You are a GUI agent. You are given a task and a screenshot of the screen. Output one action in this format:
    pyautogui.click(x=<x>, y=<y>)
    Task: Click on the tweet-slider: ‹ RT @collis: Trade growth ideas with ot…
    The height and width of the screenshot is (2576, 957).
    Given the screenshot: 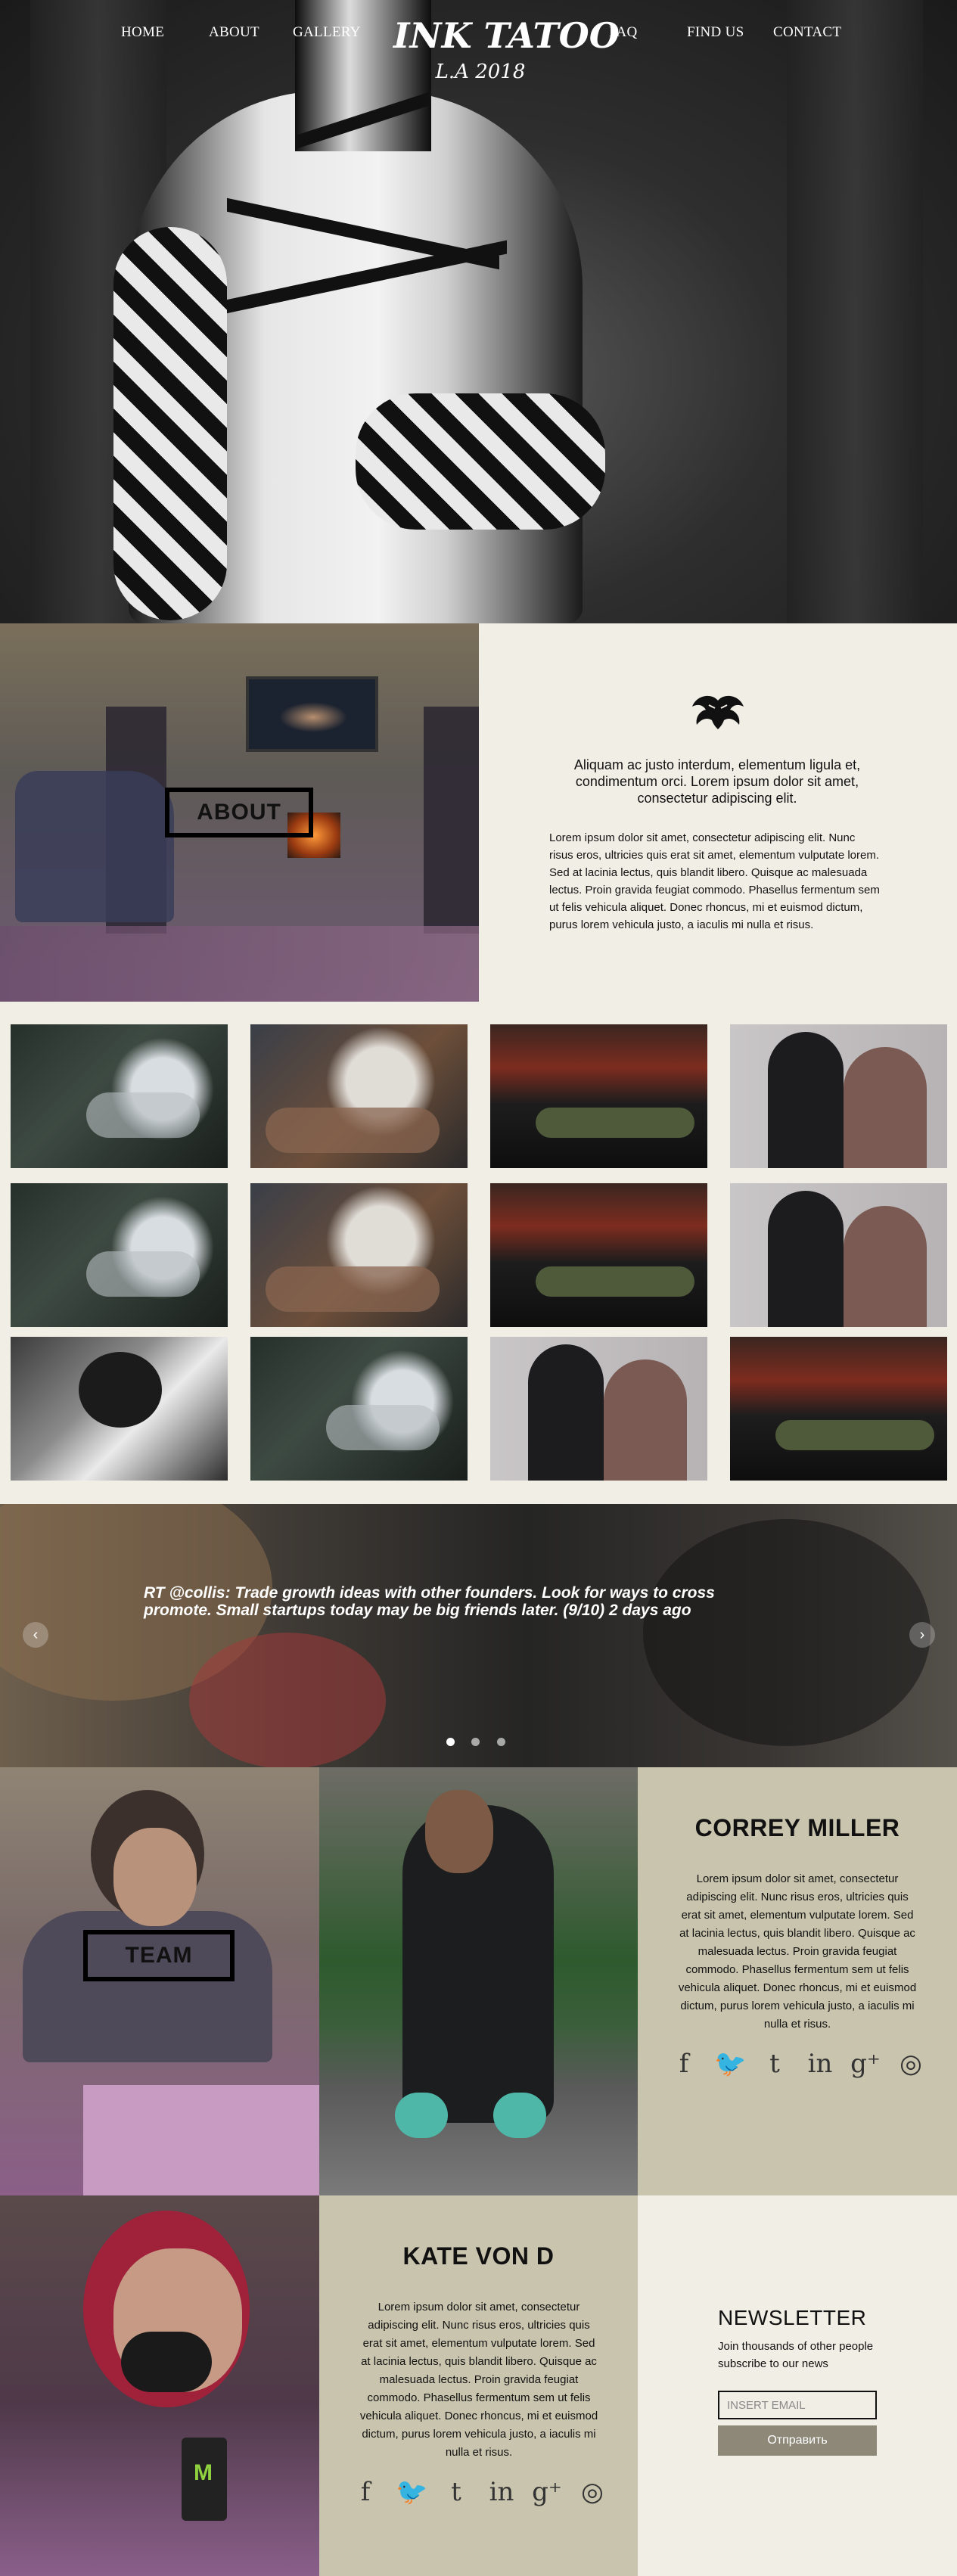 What is the action you would take?
    pyautogui.click(x=478, y=1635)
    